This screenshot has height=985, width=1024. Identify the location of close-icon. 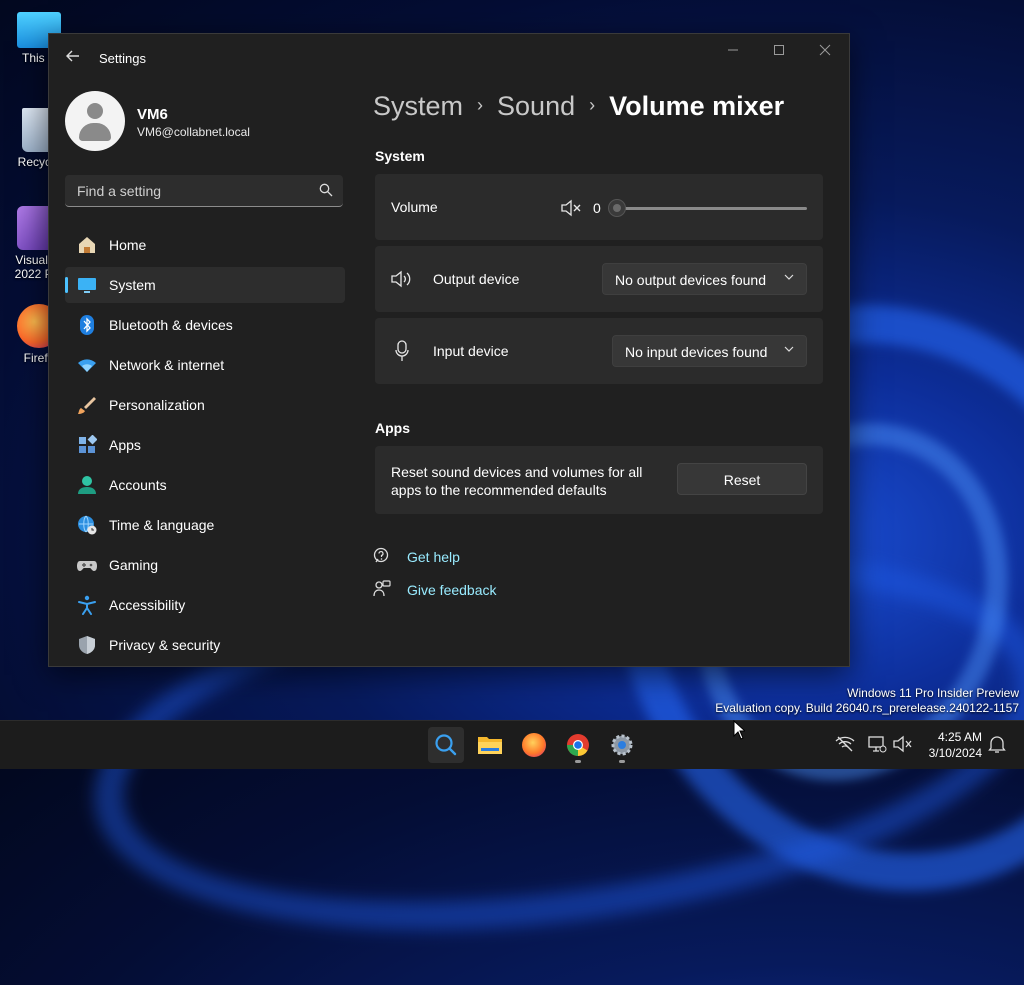
(825, 50).